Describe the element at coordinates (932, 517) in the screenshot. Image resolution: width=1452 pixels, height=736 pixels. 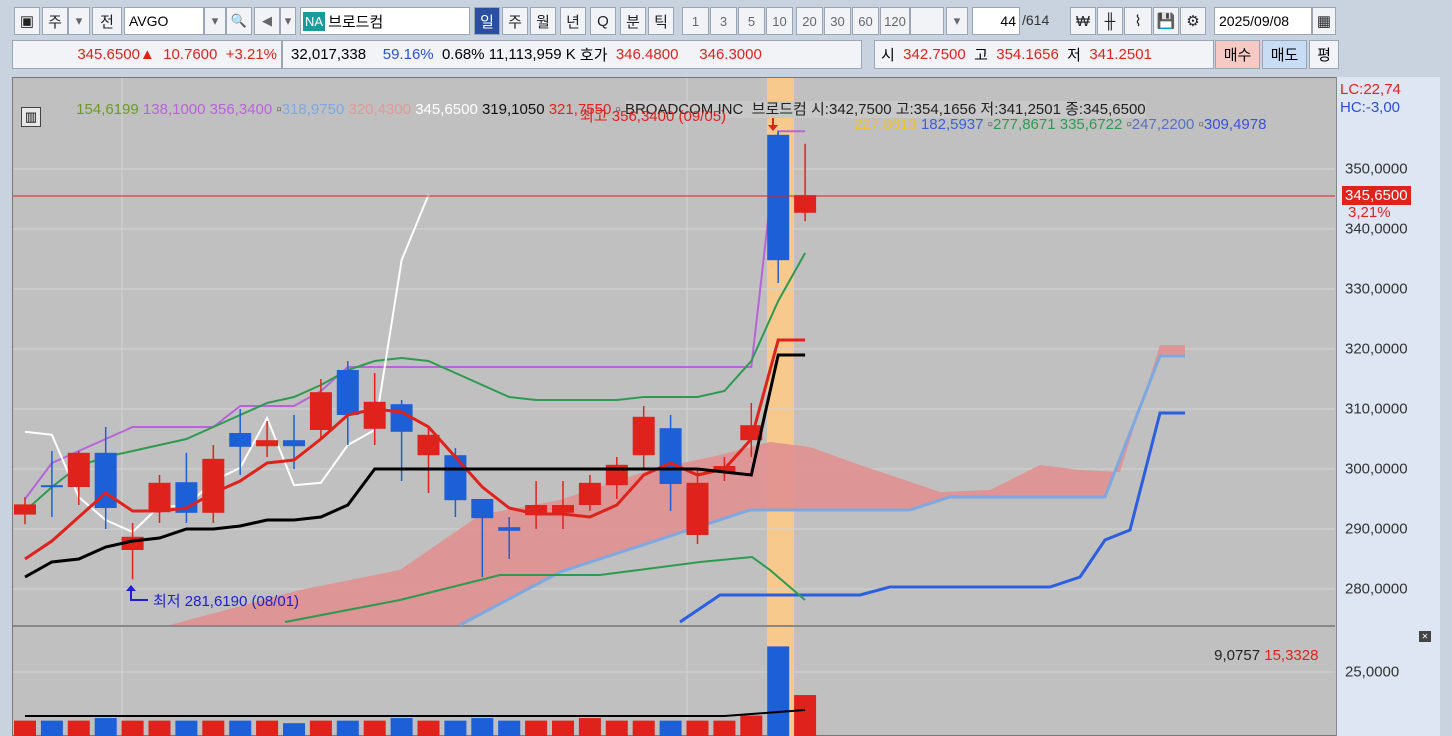
I see `base-line-blue` at that location.